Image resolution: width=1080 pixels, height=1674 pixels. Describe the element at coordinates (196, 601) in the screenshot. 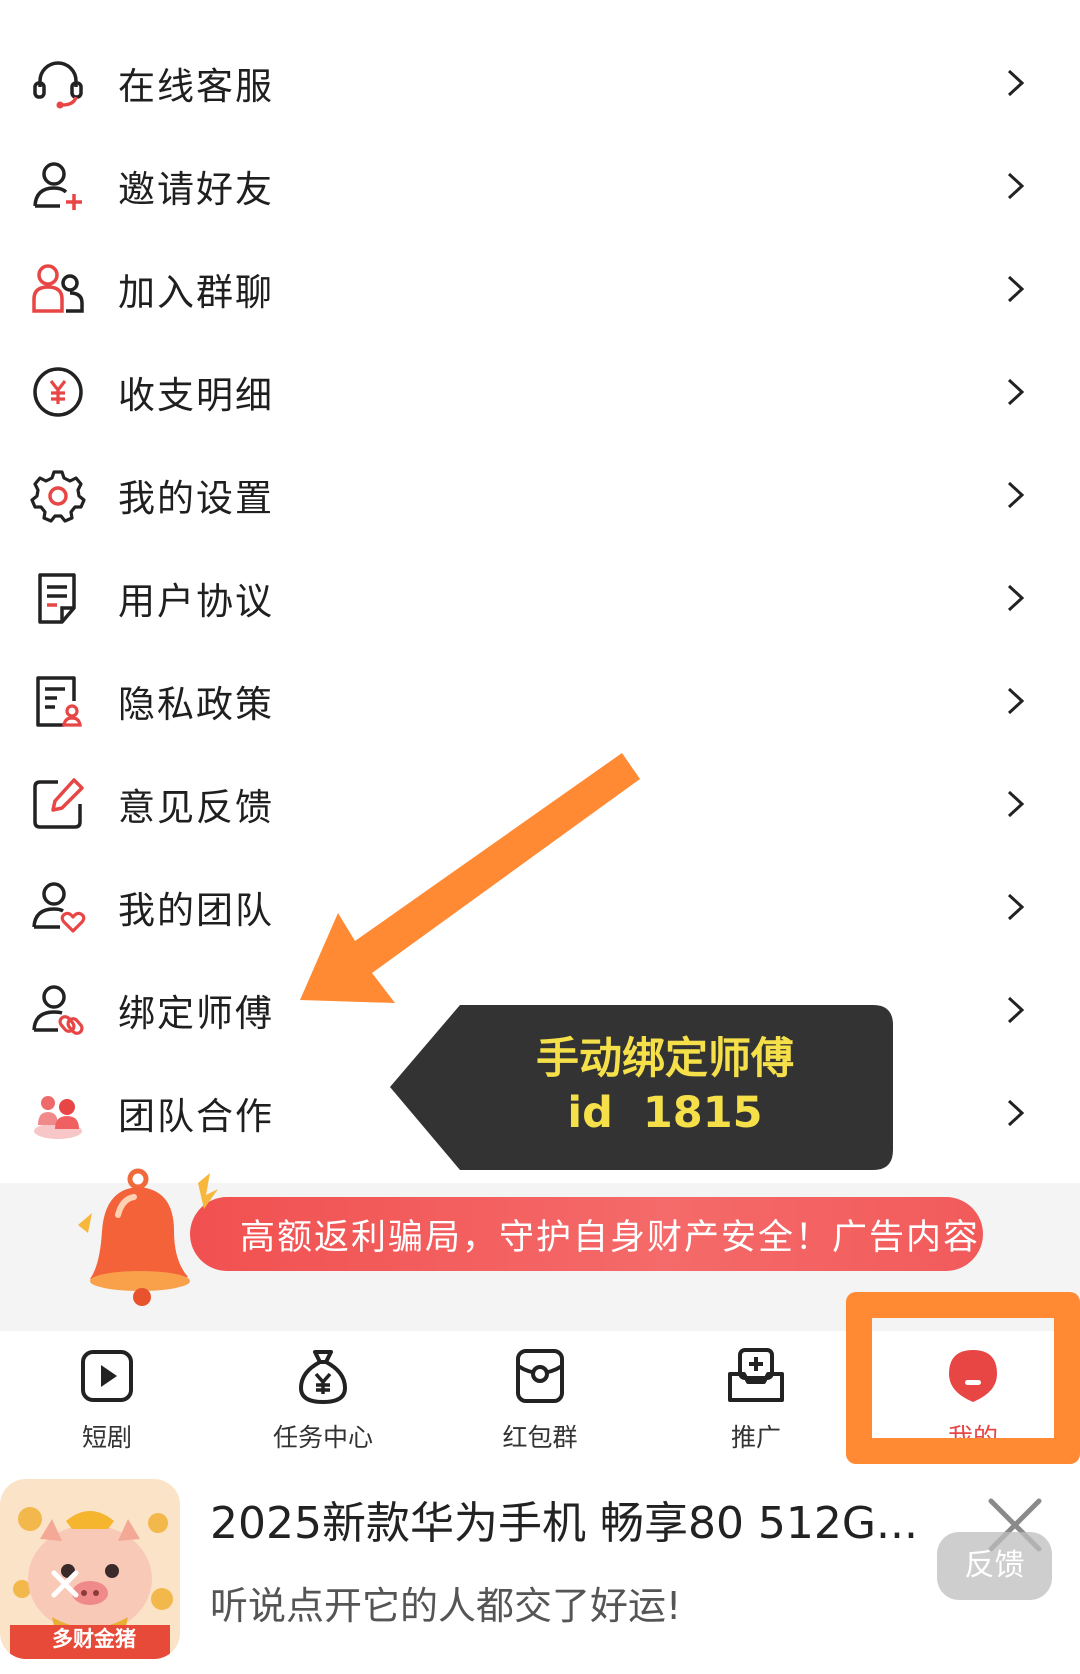

I see `menu-item-label: 用户协议` at that location.